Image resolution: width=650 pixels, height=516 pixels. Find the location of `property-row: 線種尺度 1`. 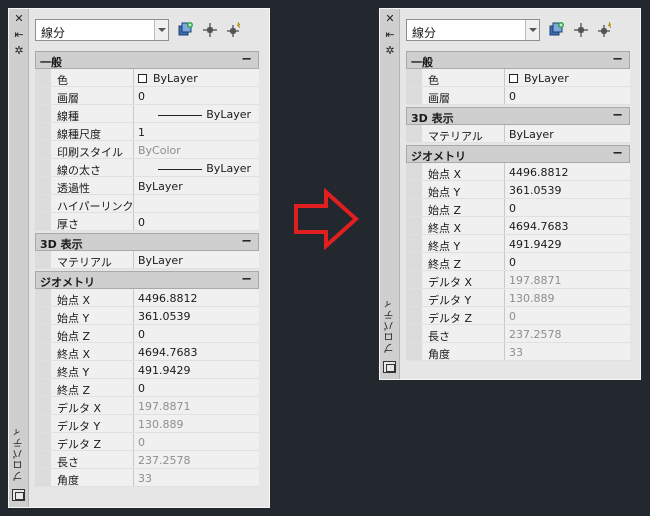

property-row: 線種尺度 1 is located at coordinates (147, 132).